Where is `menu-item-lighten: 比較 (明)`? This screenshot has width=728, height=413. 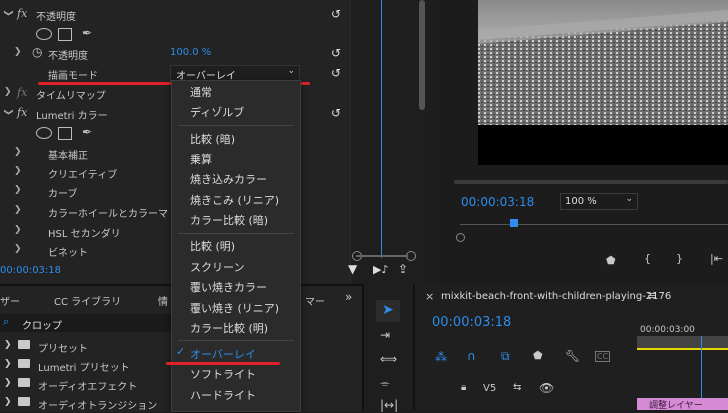
menu-item-lighten: 比較 (明) is located at coordinates (212, 246).